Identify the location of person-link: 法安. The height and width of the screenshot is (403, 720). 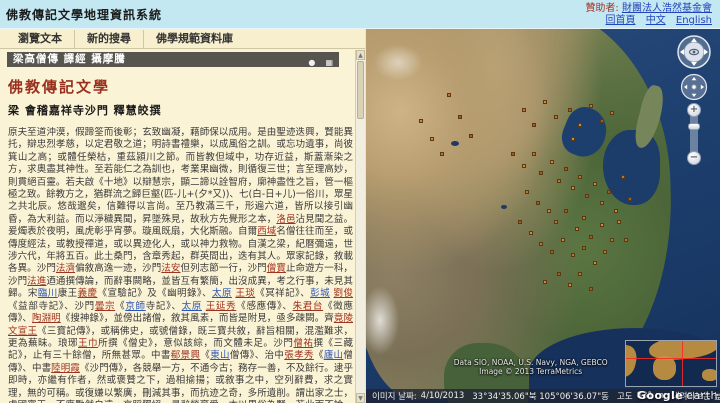
(170, 268).